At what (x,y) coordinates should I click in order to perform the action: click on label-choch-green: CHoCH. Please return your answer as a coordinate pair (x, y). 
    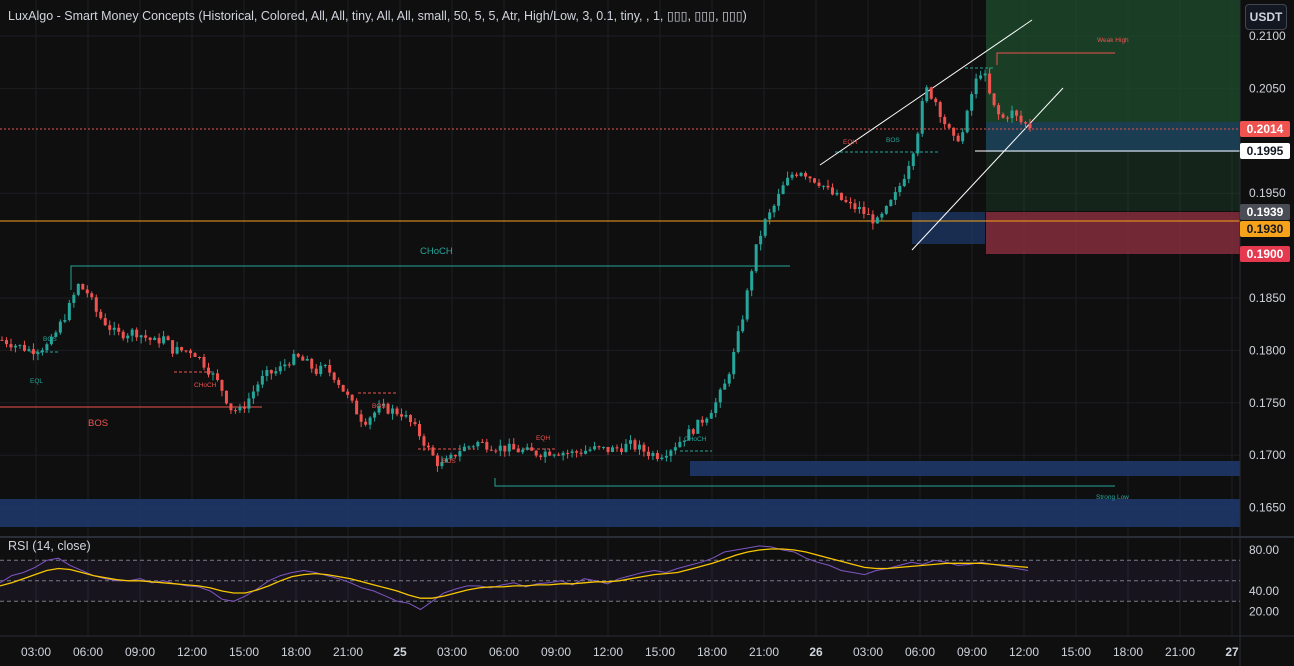
    Looking at the image, I should click on (695, 439).